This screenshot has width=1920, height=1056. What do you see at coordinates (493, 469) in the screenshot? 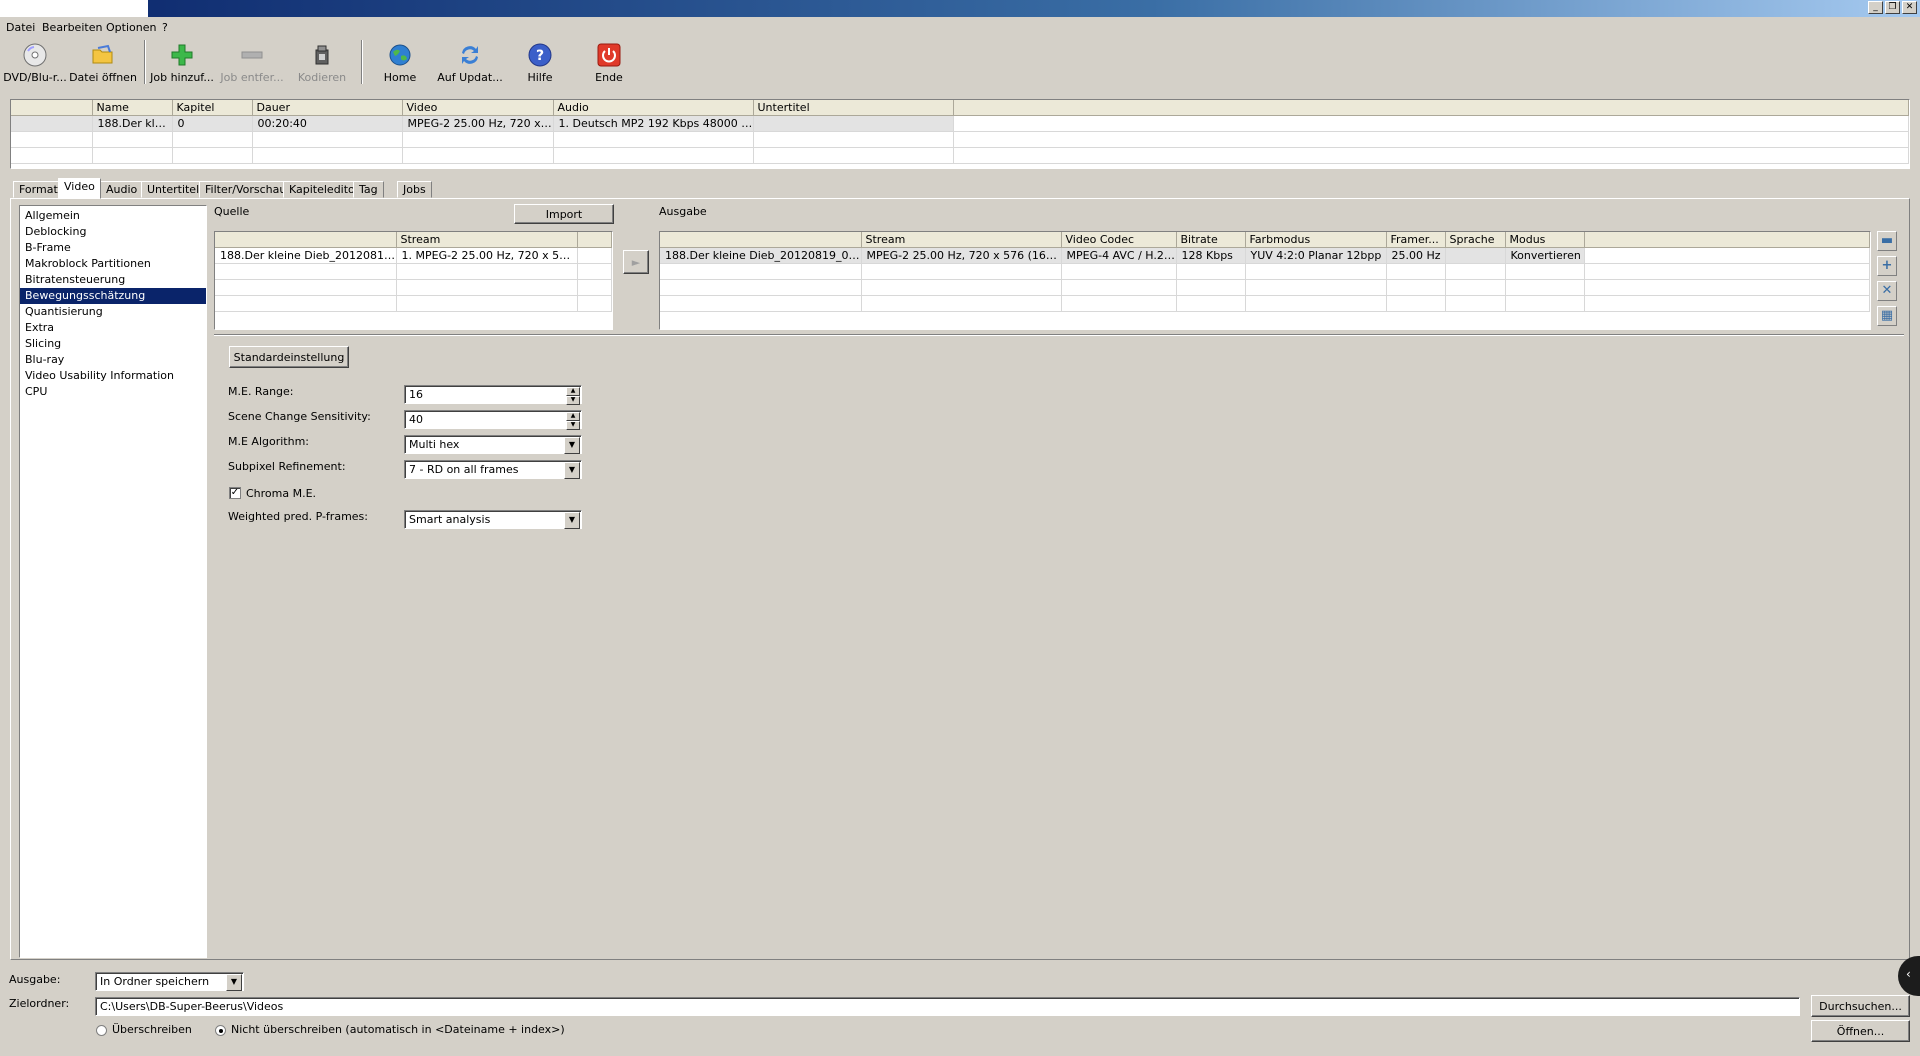
I see `subpixel-select: 7 - RD on all frames ▼` at bounding box center [493, 469].